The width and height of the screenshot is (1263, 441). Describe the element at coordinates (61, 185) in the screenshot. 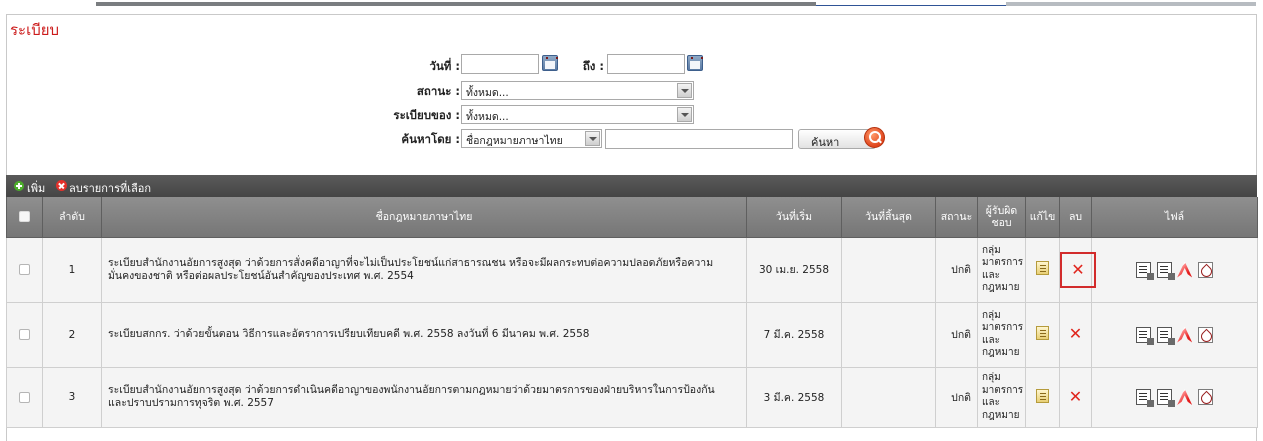

I see `delete-icon` at that location.